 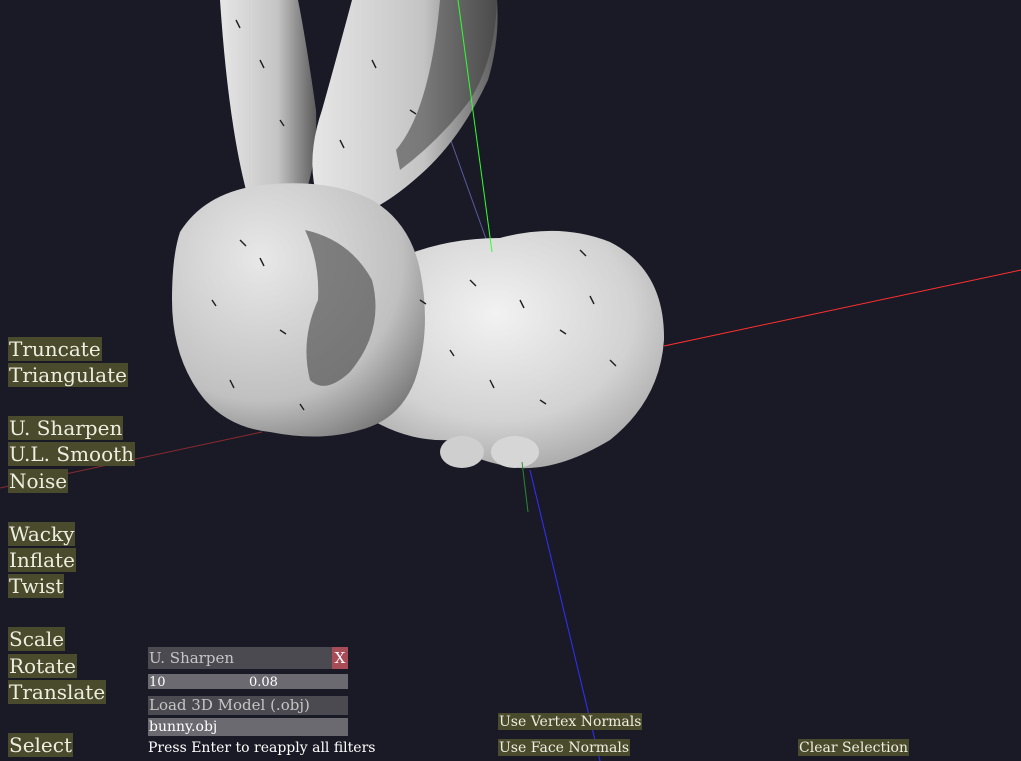 What do you see at coordinates (36, 586) in the screenshot?
I see `twist-button: Twist` at bounding box center [36, 586].